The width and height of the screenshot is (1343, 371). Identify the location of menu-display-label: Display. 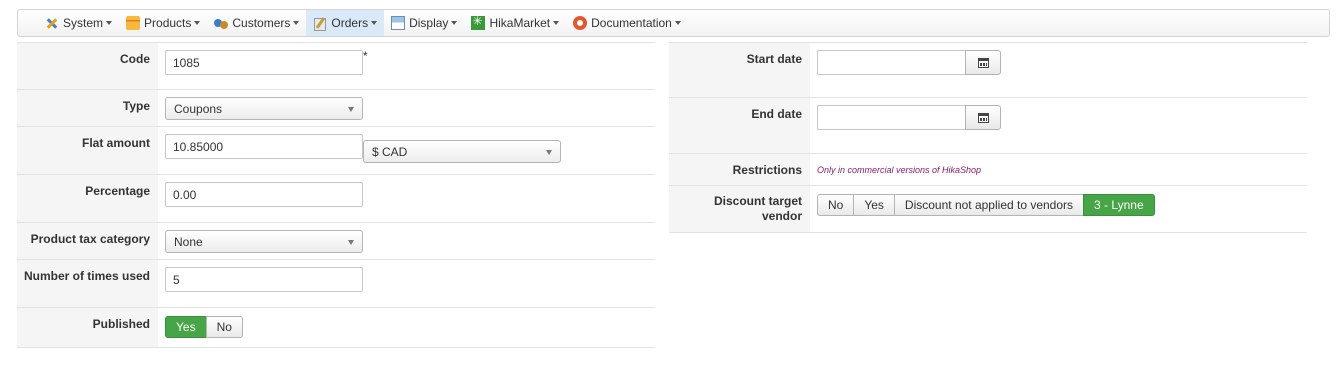
(429, 23).